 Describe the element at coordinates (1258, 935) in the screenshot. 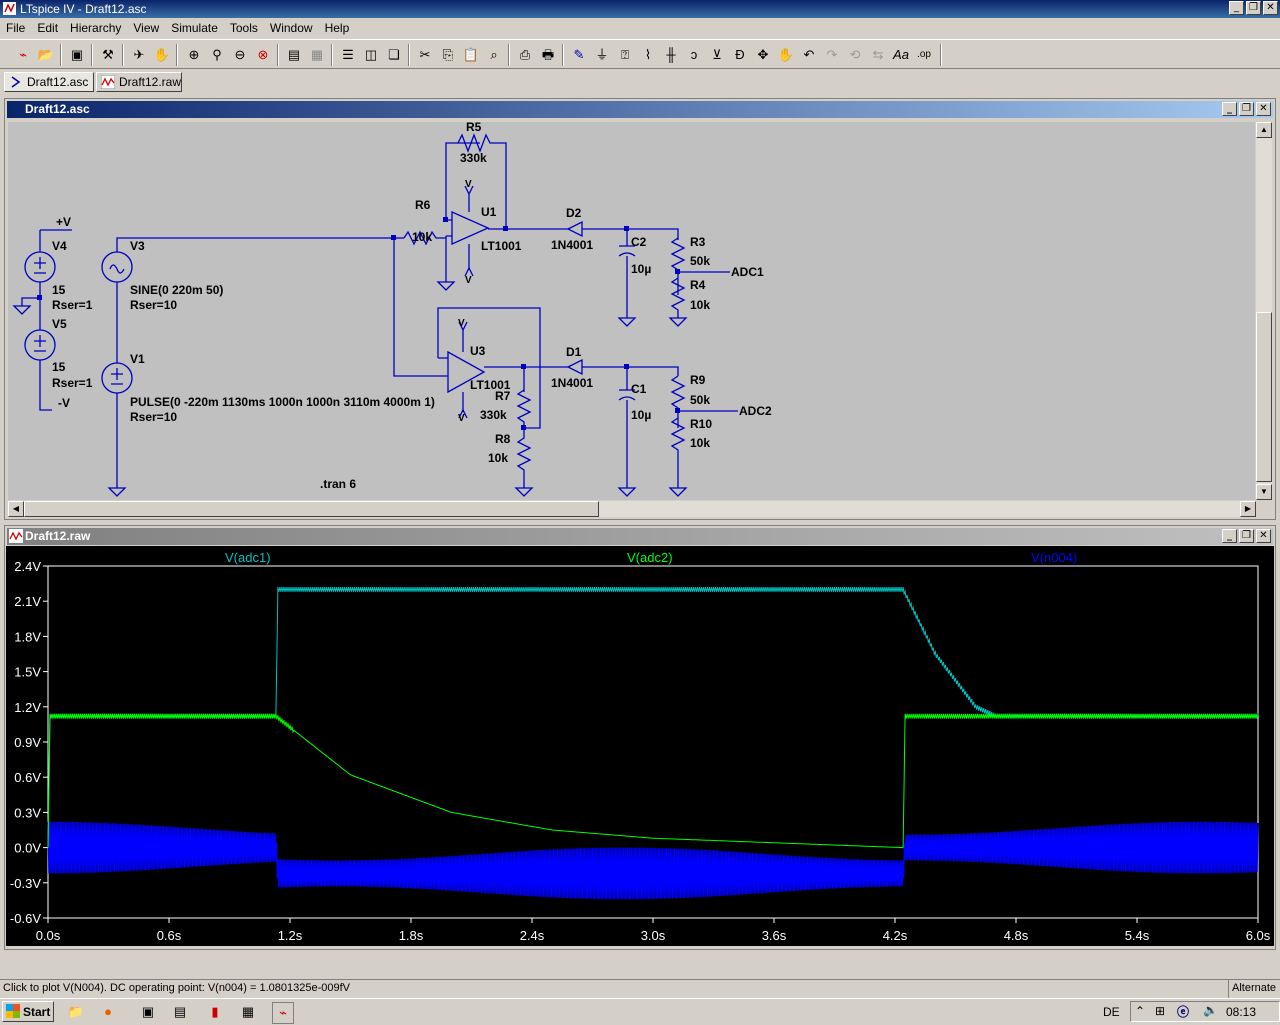

I see `x-tick-label: 6.0s` at that location.